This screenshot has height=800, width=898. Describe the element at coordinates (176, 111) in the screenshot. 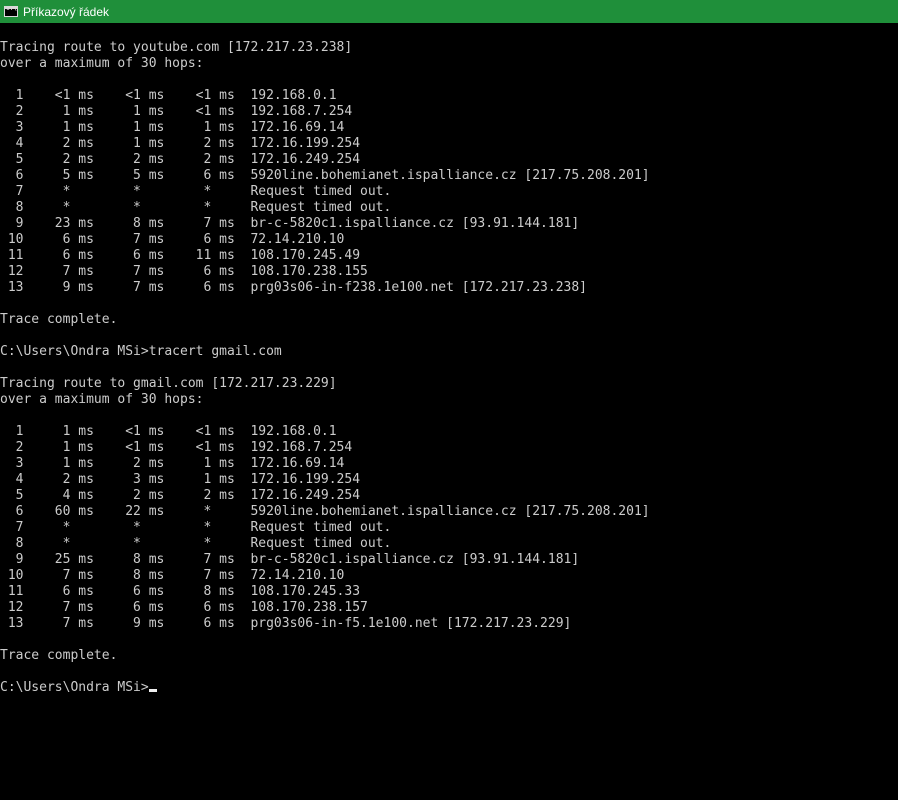

I see `console-line: 2 1 ms 1 ms <1 ms 192.168.7.254` at that location.